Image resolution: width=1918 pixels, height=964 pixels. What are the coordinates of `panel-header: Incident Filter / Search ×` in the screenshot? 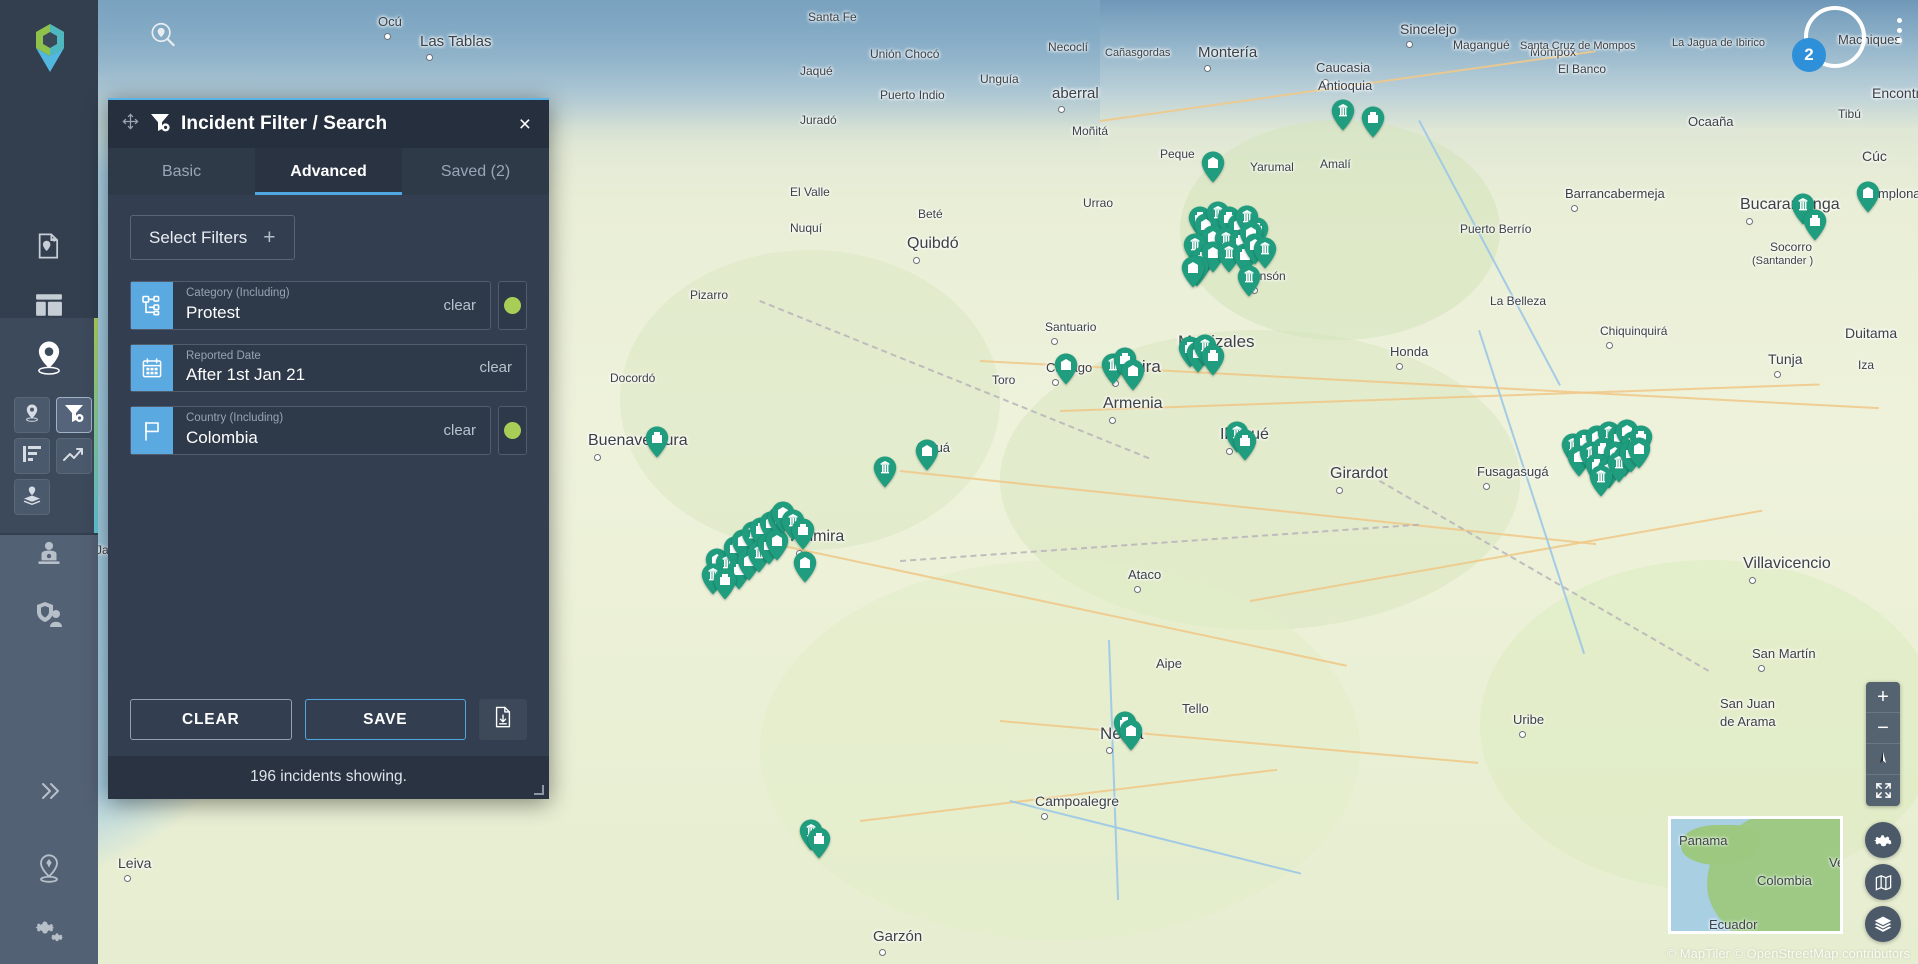 It's located at (328, 124).